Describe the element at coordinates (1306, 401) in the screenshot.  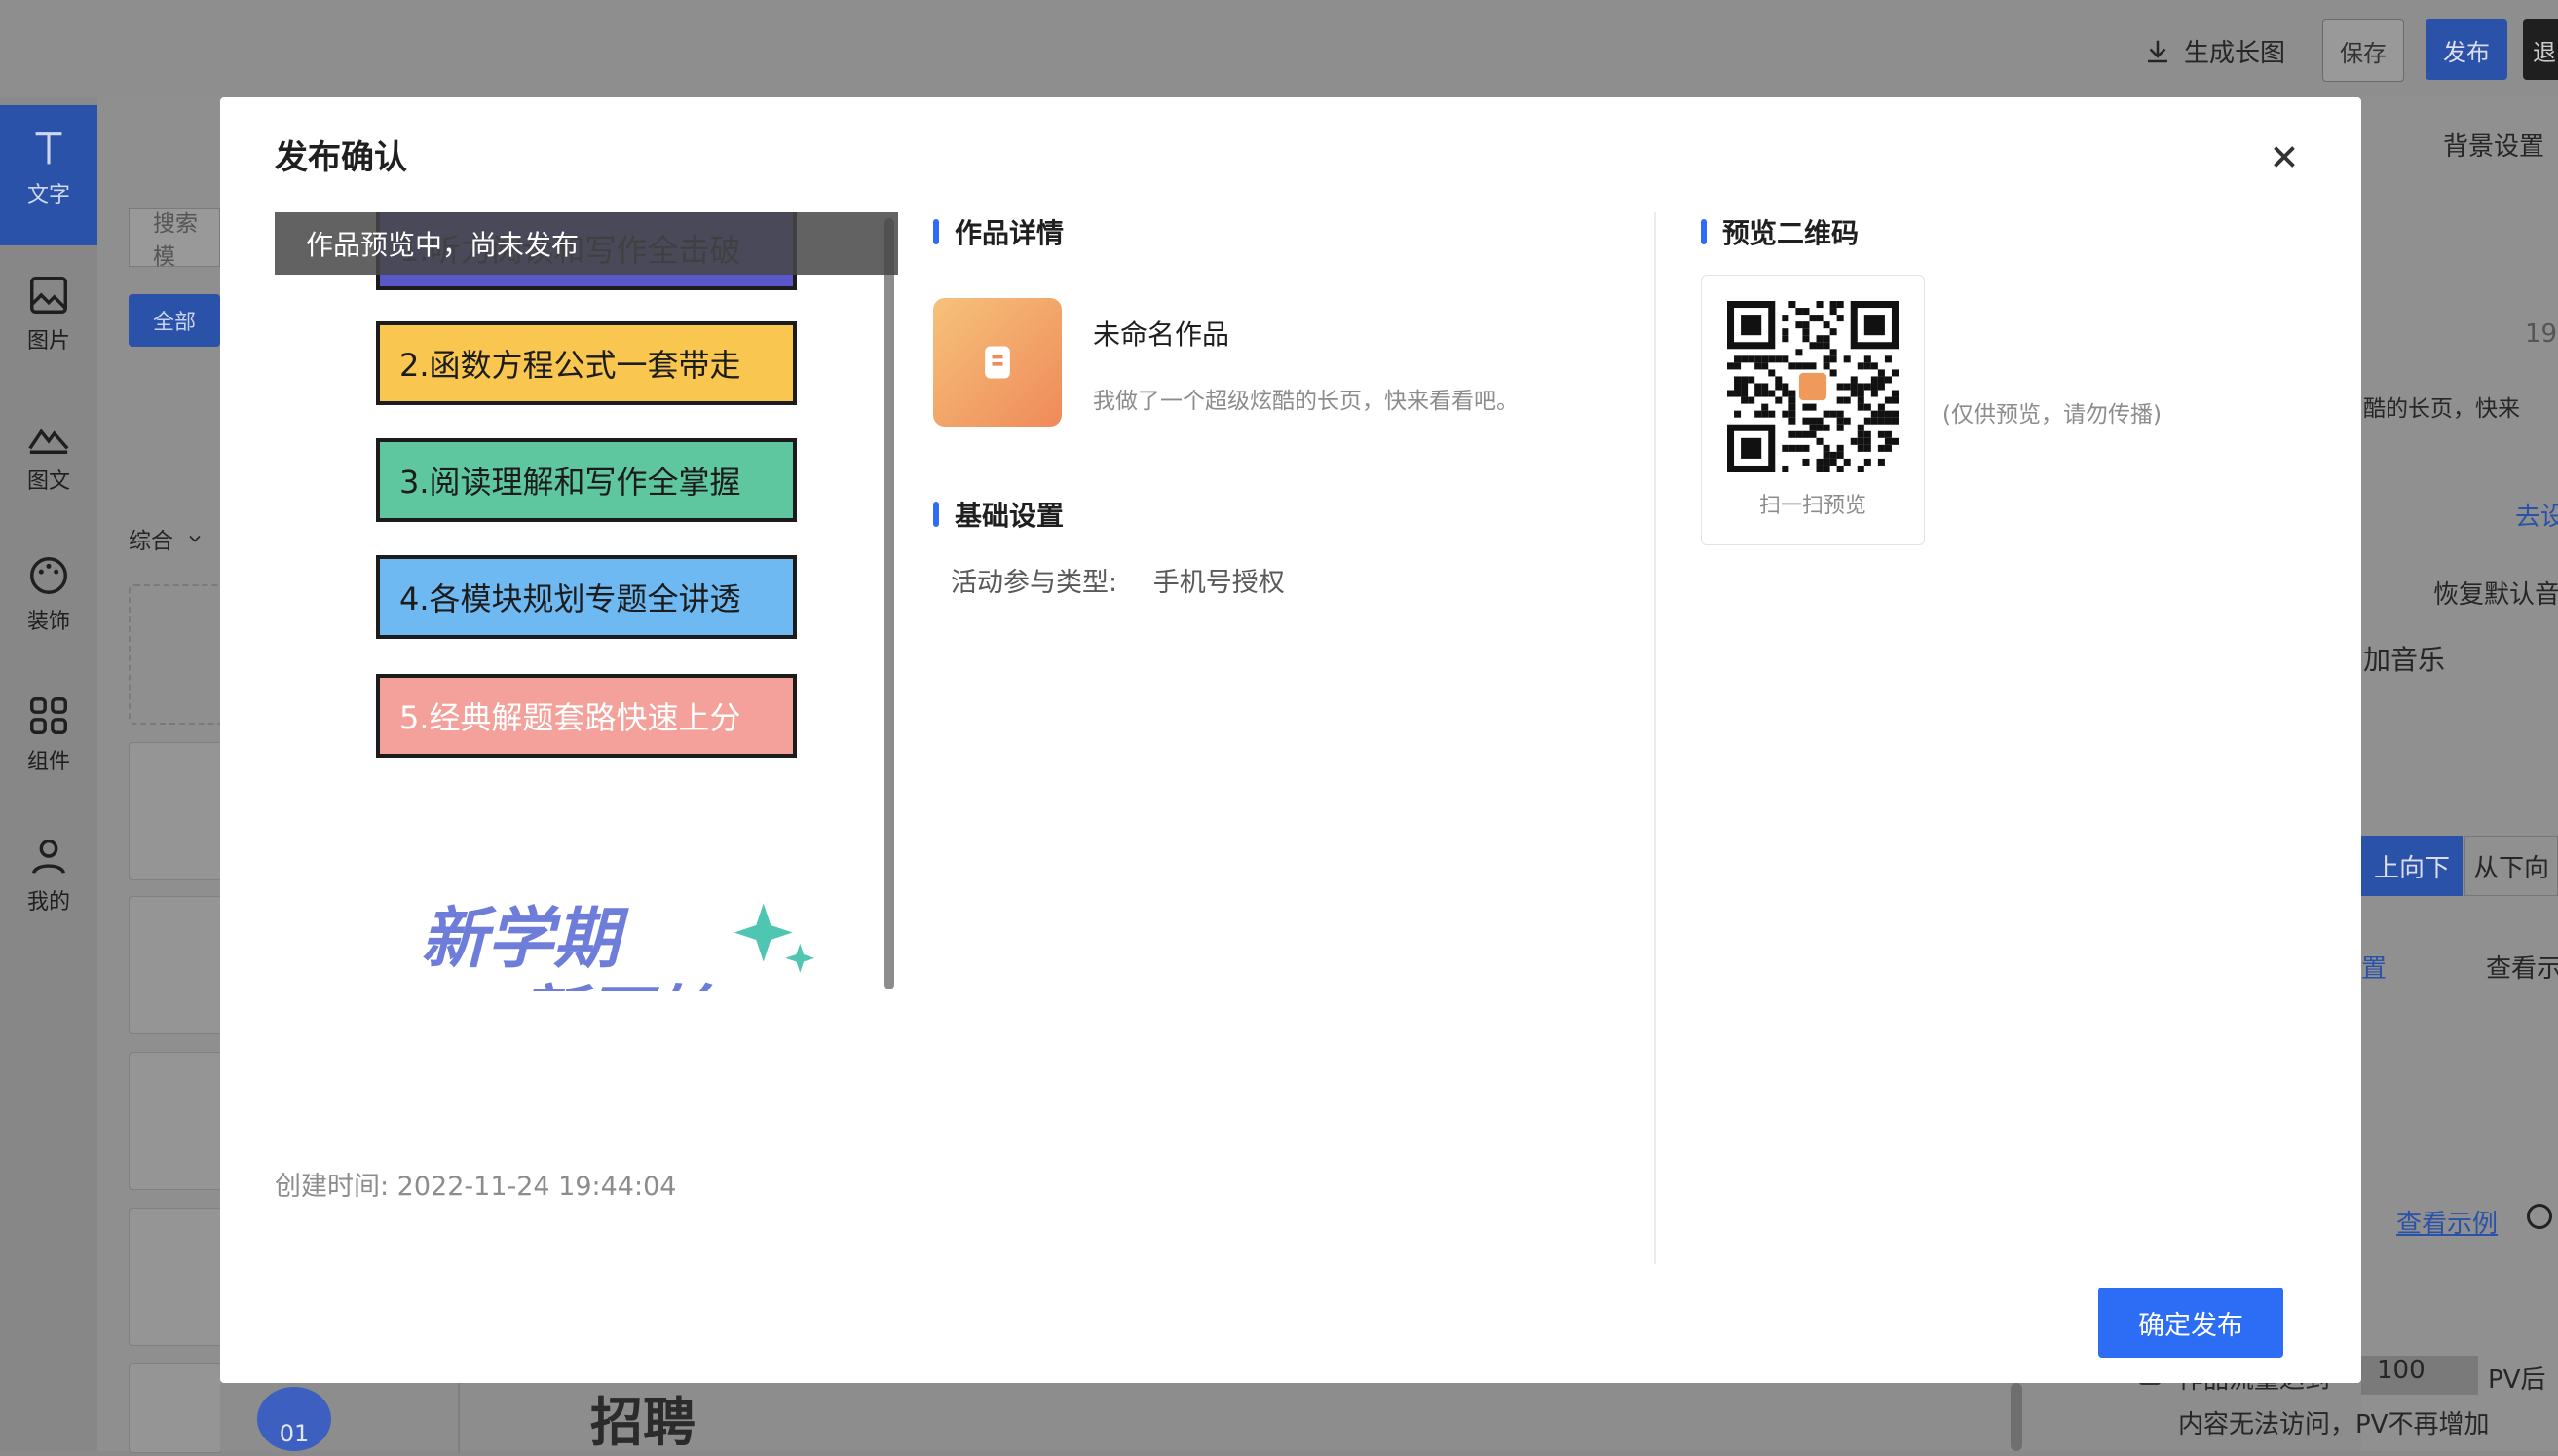
I see `work-description: 我做了一个超级炫酷的长页，快来看看吧。` at that location.